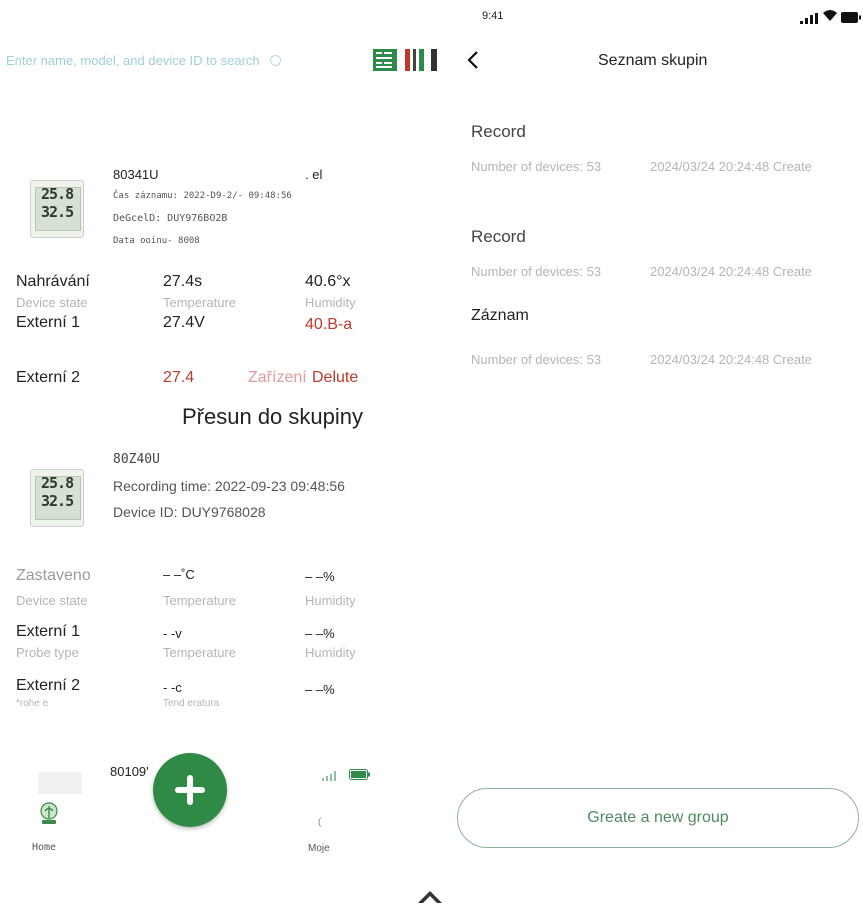 The image size is (863, 911). I want to click on temperature-value: 27.4s, so click(183, 281).